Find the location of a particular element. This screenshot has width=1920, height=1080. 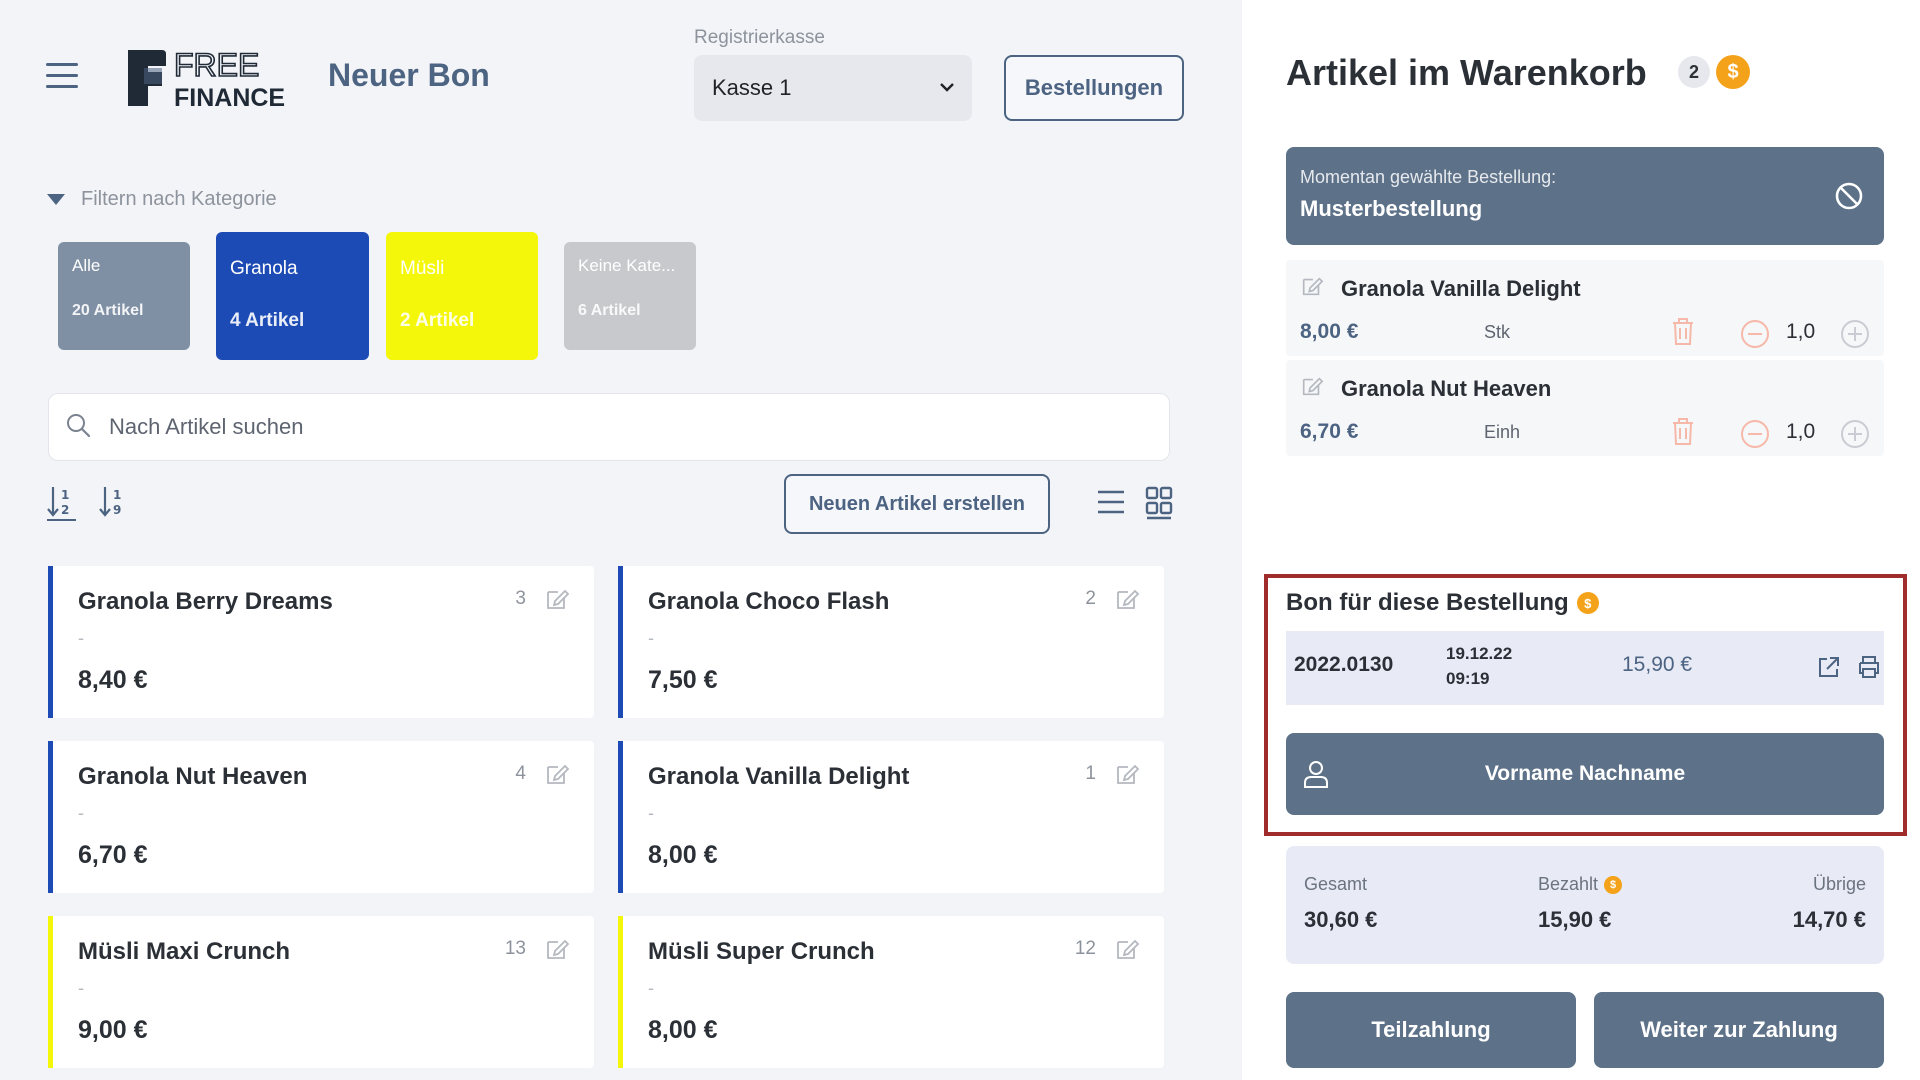

receipt-number: 2022.0130 is located at coordinates (1344, 664).